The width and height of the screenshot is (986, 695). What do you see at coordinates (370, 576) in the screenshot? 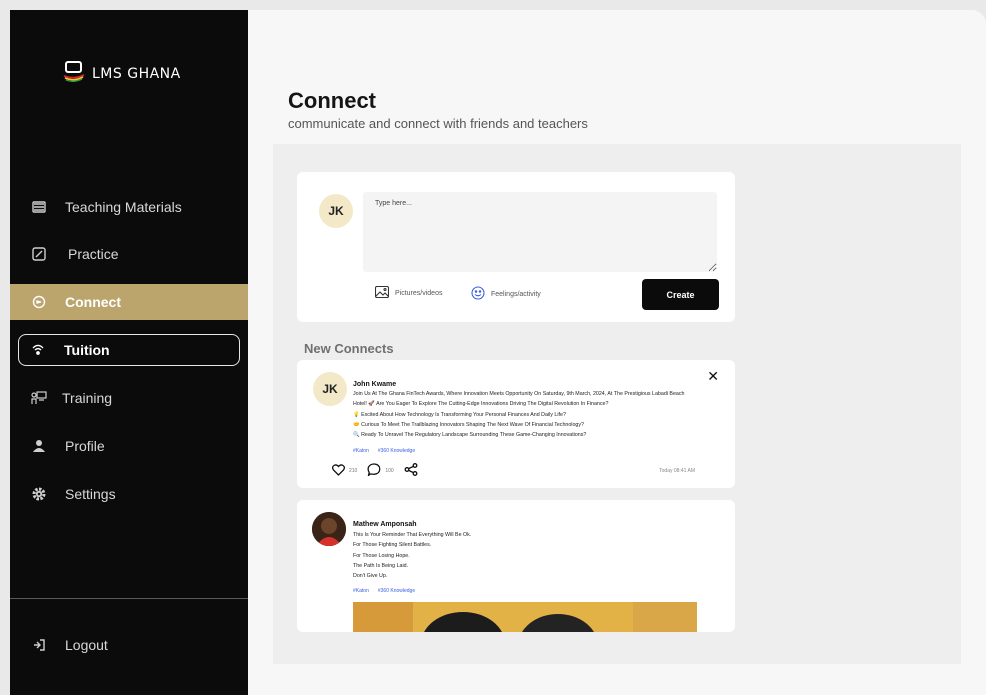
I see `post-text-line: Don't Give Up.` at bounding box center [370, 576].